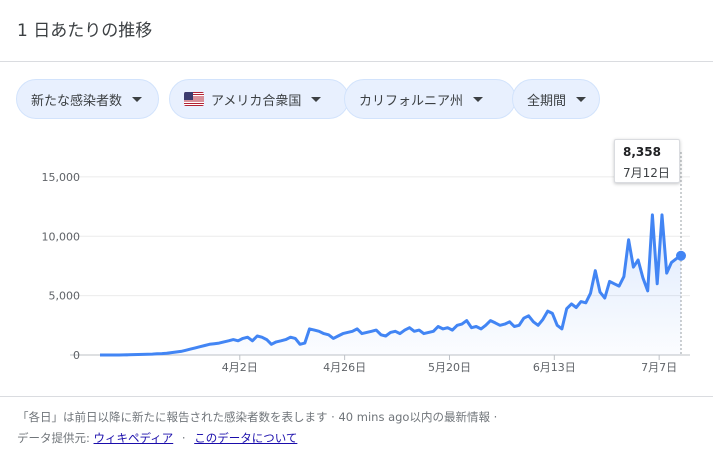 Image resolution: width=713 pixels, height=467 pixels. I want to click on country-dropdown: アメリカ合衆国, so click(259, 99).